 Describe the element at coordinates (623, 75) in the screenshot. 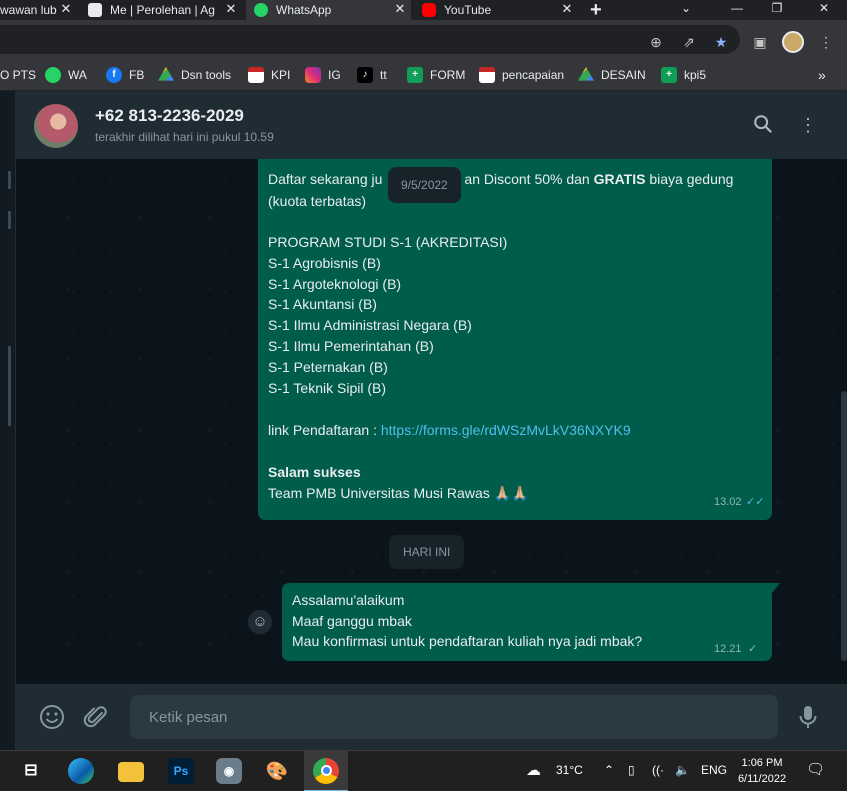

I see `bookmark-label: DESAIN` at that location.